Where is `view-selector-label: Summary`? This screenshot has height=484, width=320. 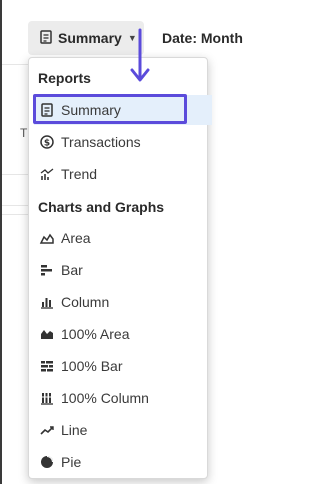 view-selector-label: Summary is located at coordinates (90, 38).